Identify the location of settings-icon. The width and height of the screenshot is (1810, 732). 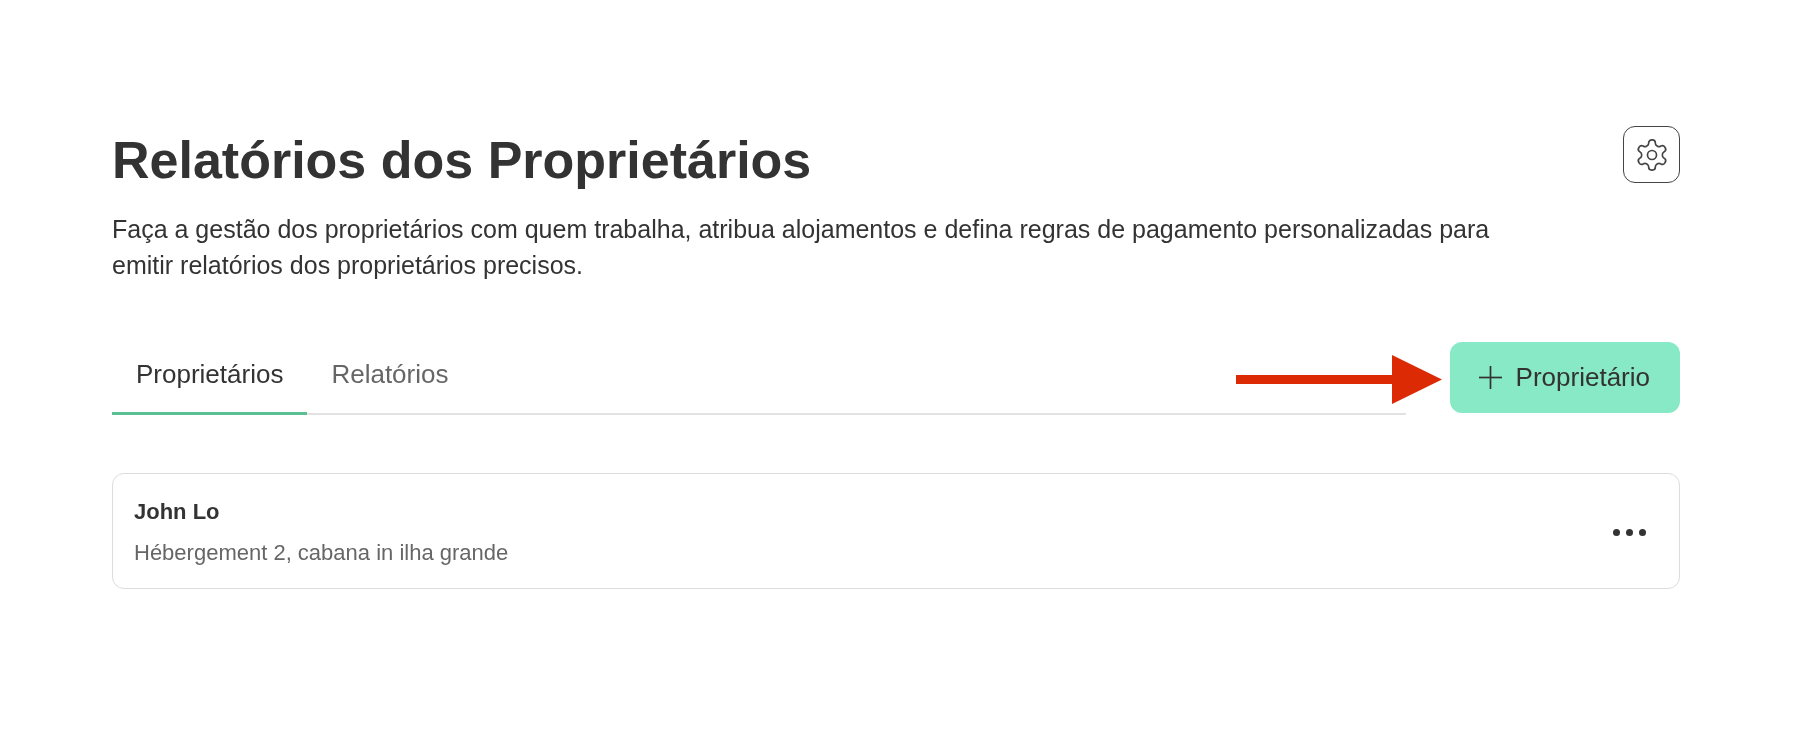
(1651, 154).